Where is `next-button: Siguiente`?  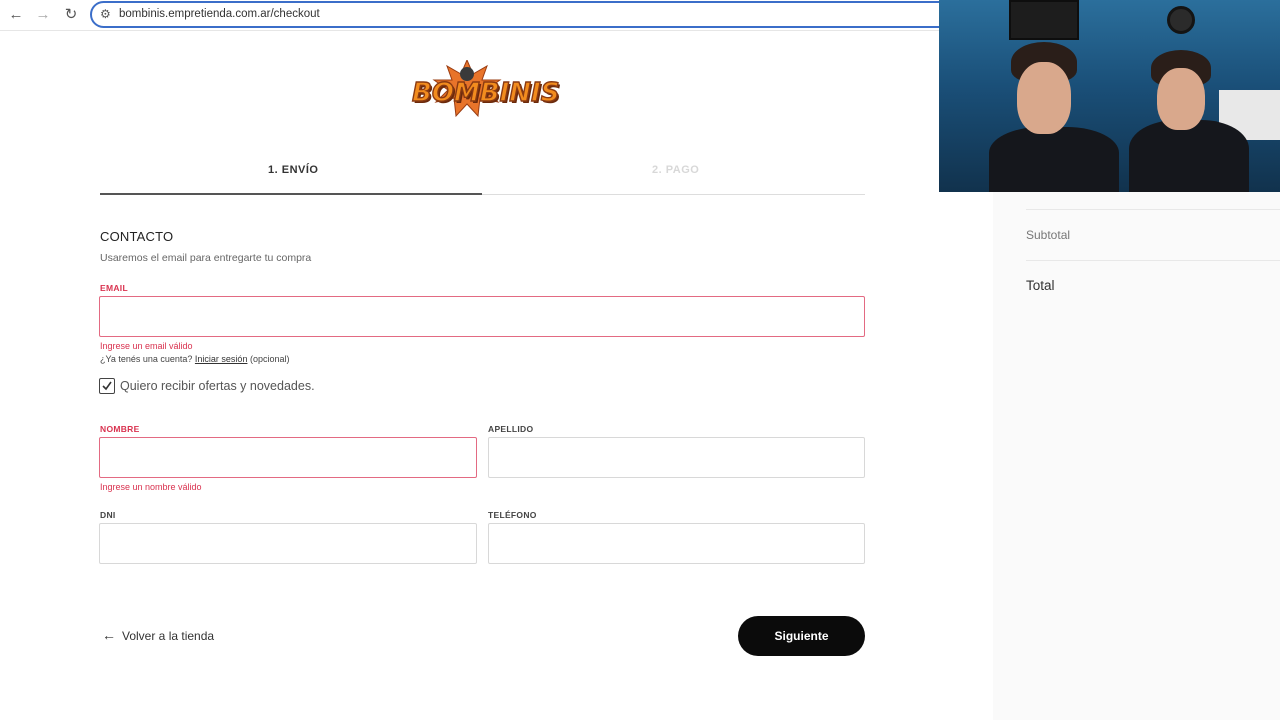 next-button: Siguiente is located at coordinates (801, 636).